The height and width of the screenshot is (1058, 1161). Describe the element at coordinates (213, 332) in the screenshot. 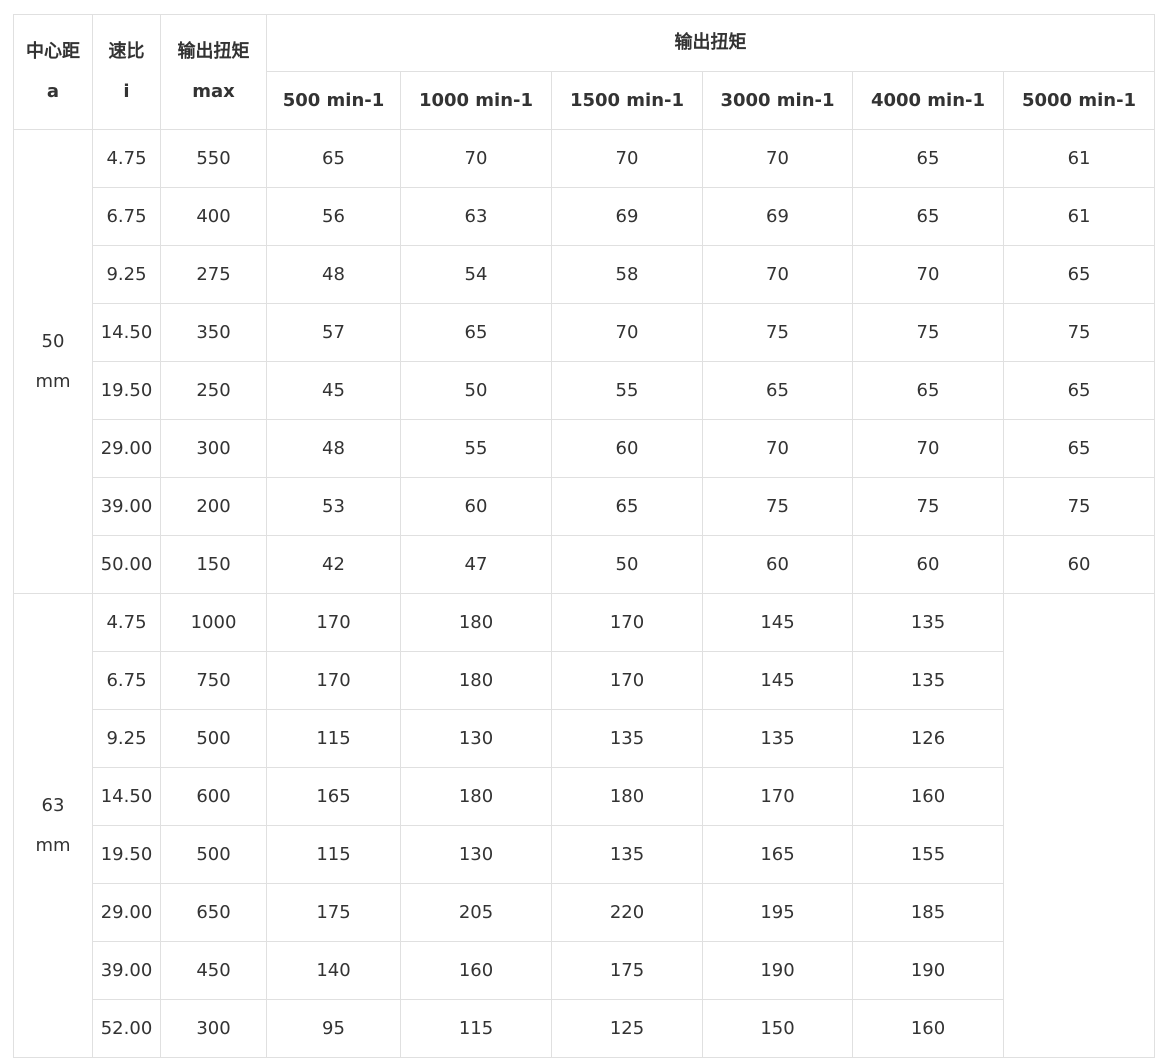

I see `max-torque-cell: 350` at that location.